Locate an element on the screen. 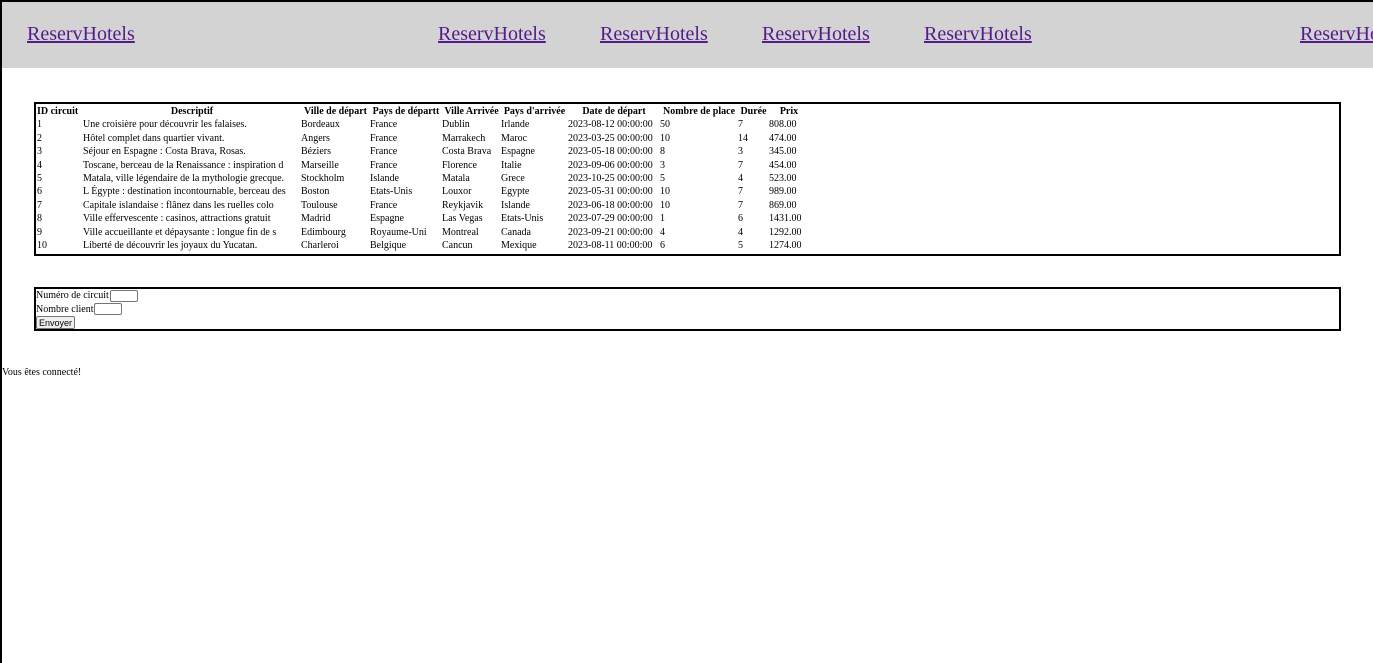 Image resolution: width=1373 pixels, height=663 pixels. cell-date-depart: 2023-05-31 00:00:00 is located at coordinates (610, 192).